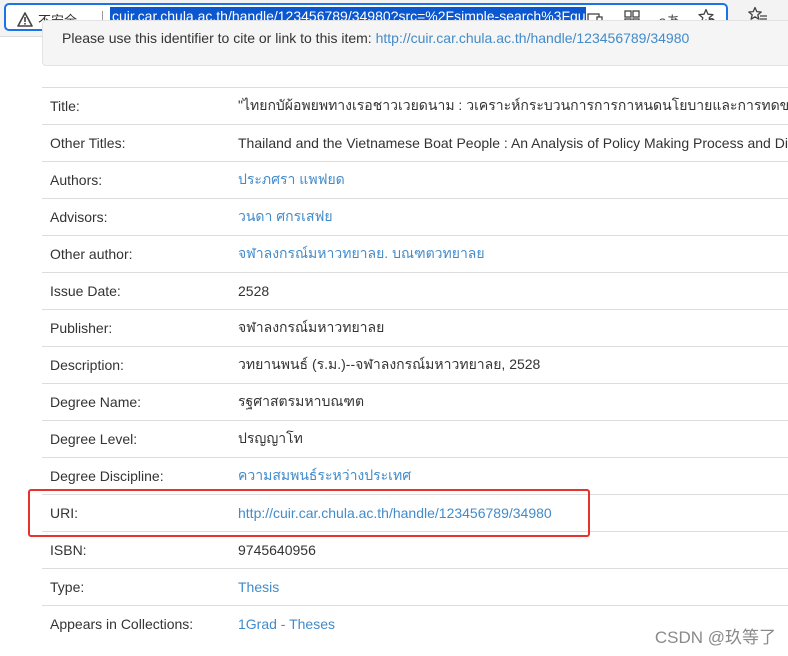  What do you see at coordinates (140, 254) in the screenshot?
I see `metadata-label: Other author:` at bounding box center [140, 254].